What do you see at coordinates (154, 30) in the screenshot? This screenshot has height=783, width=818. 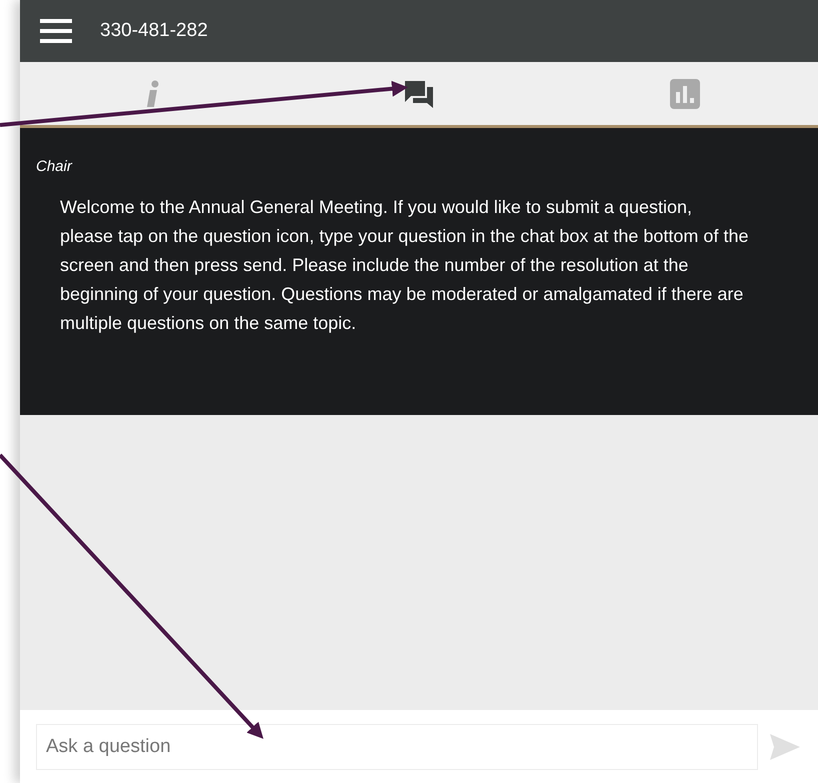 I see `meeting-id: 330-481-282` at bounding box center [154, 30].